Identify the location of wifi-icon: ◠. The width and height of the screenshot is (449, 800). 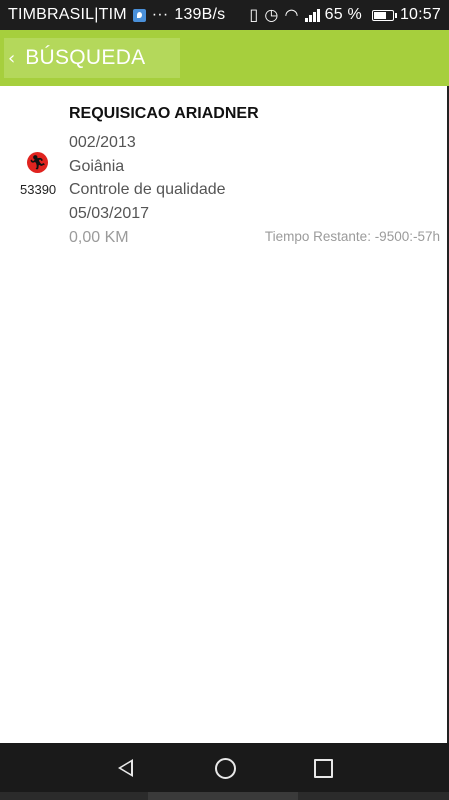
(291, 15).